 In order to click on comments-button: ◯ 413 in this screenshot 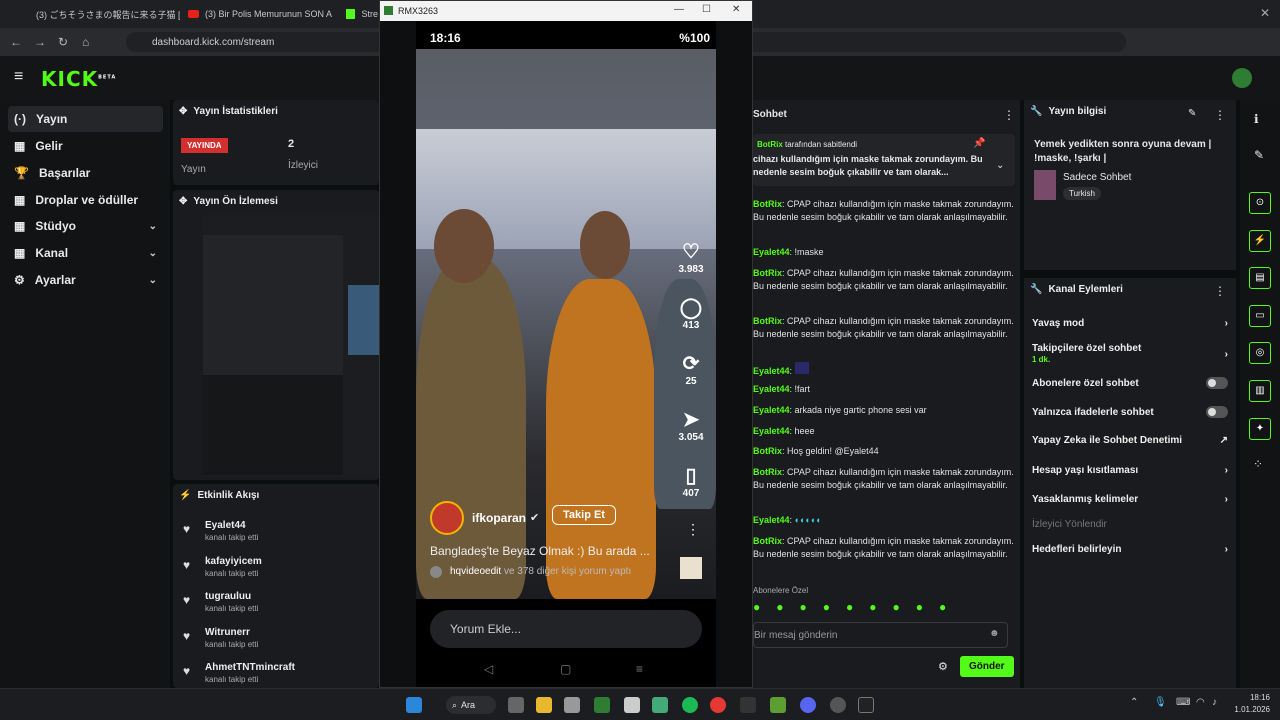, I will do `click(691, 313)`.